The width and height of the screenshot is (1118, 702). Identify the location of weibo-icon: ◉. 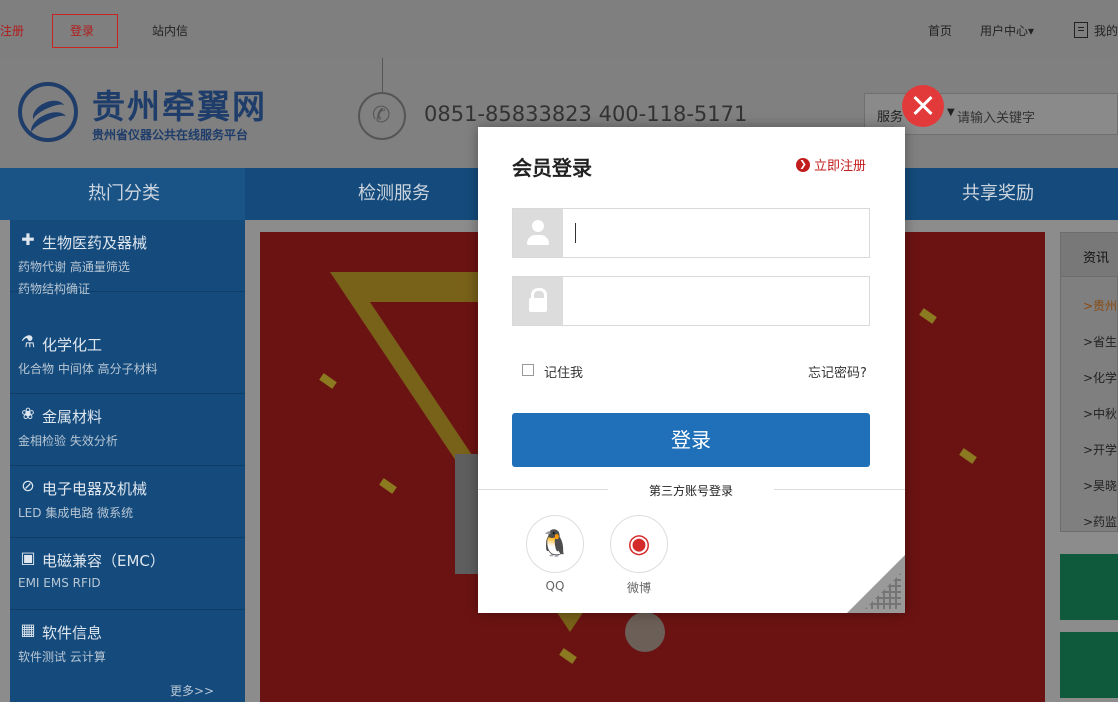
(639, 544).